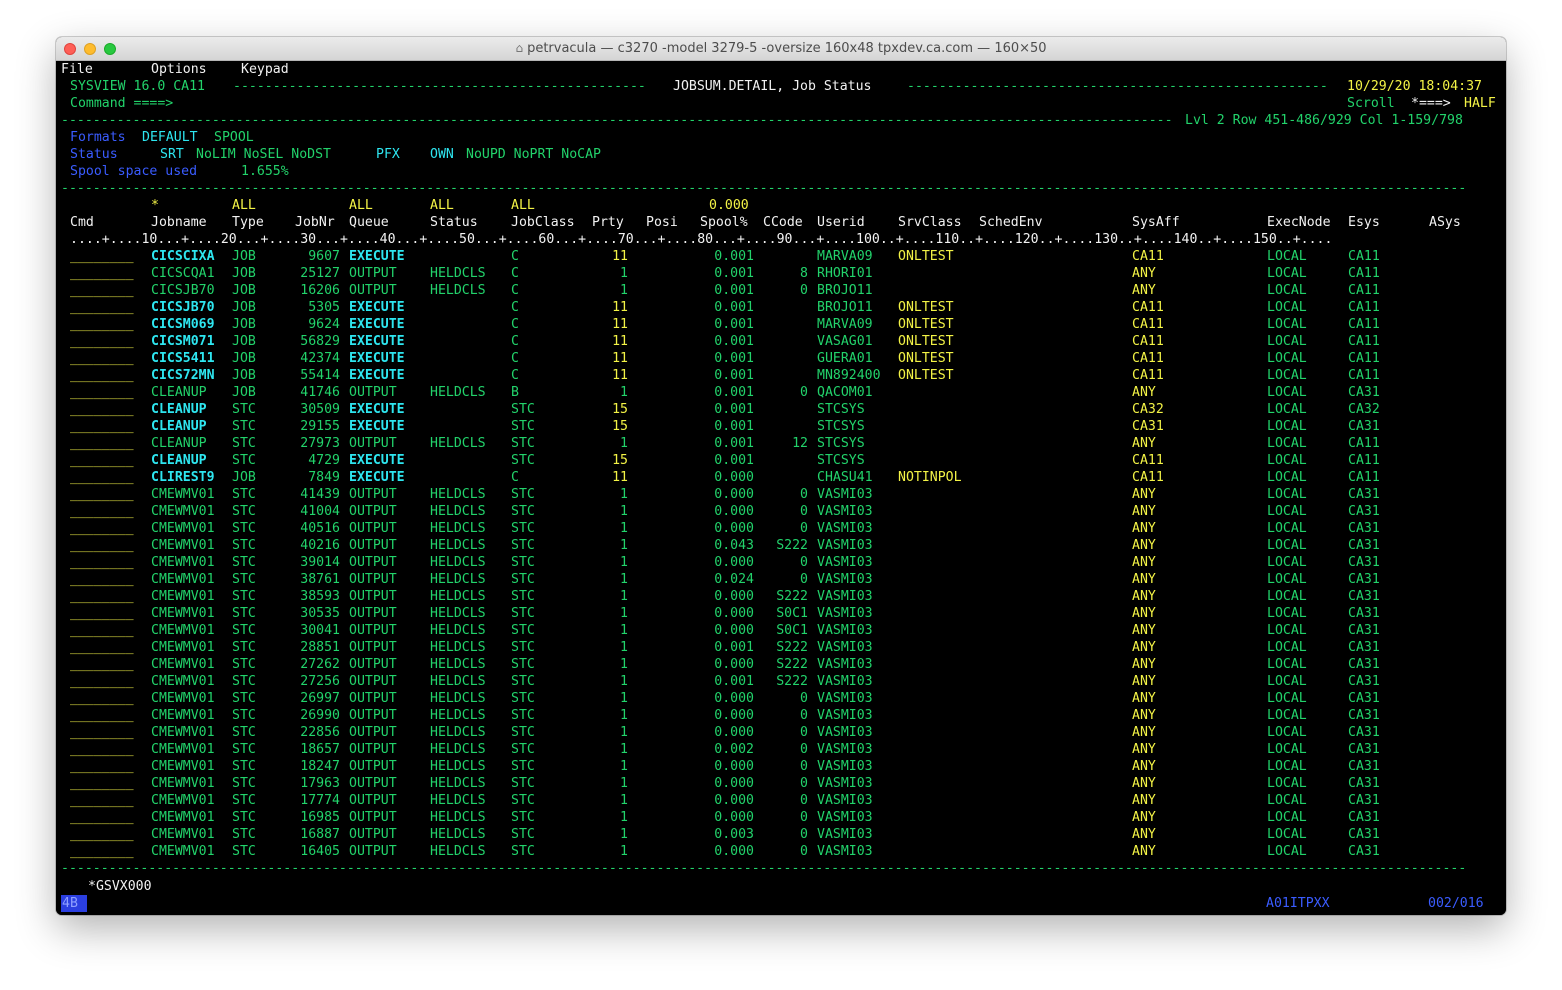  What do you see at coordinates (608, 222) in the screenshot?
I see `col-prty: Prty` at bounding box center [608, 222].